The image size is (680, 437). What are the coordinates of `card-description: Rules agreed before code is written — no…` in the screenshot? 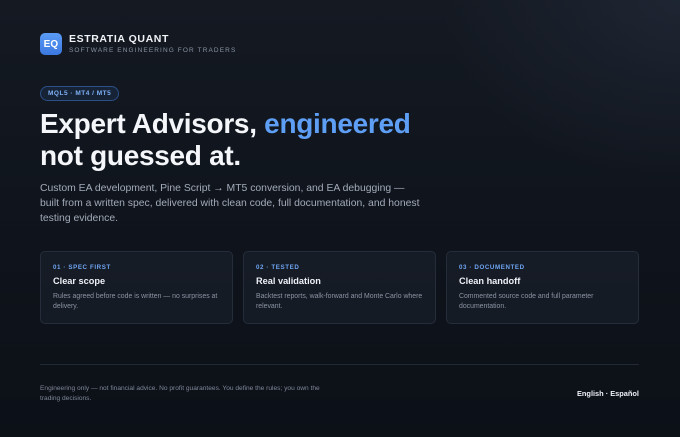 It's located at (135, 301).